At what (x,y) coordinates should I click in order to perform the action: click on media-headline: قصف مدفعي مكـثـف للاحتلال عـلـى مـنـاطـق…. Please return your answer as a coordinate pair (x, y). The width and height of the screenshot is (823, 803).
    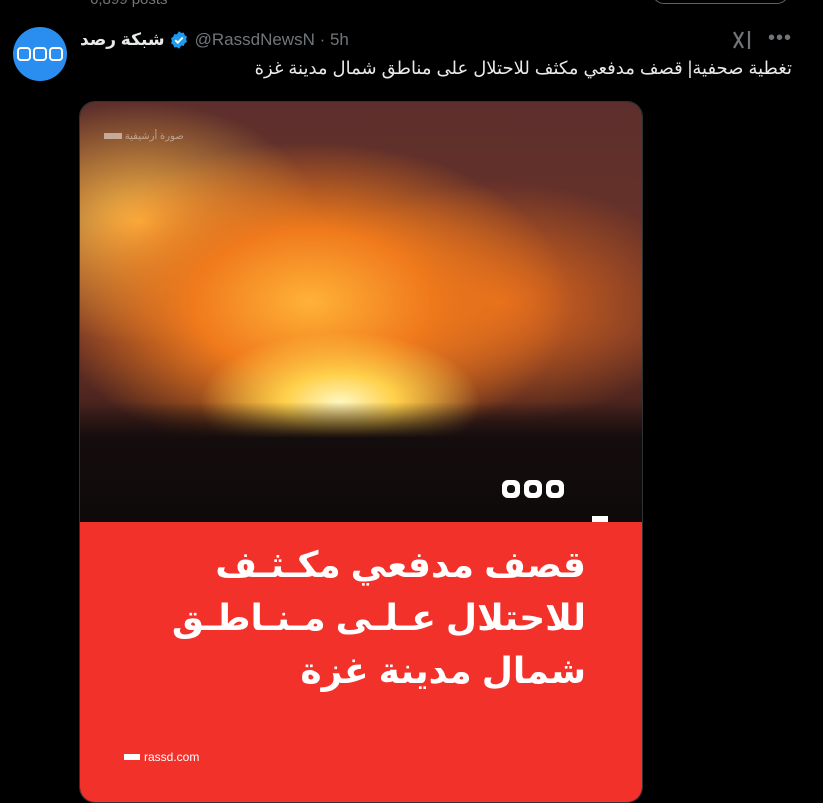
    Looking at the image, I should click on (351, 617).